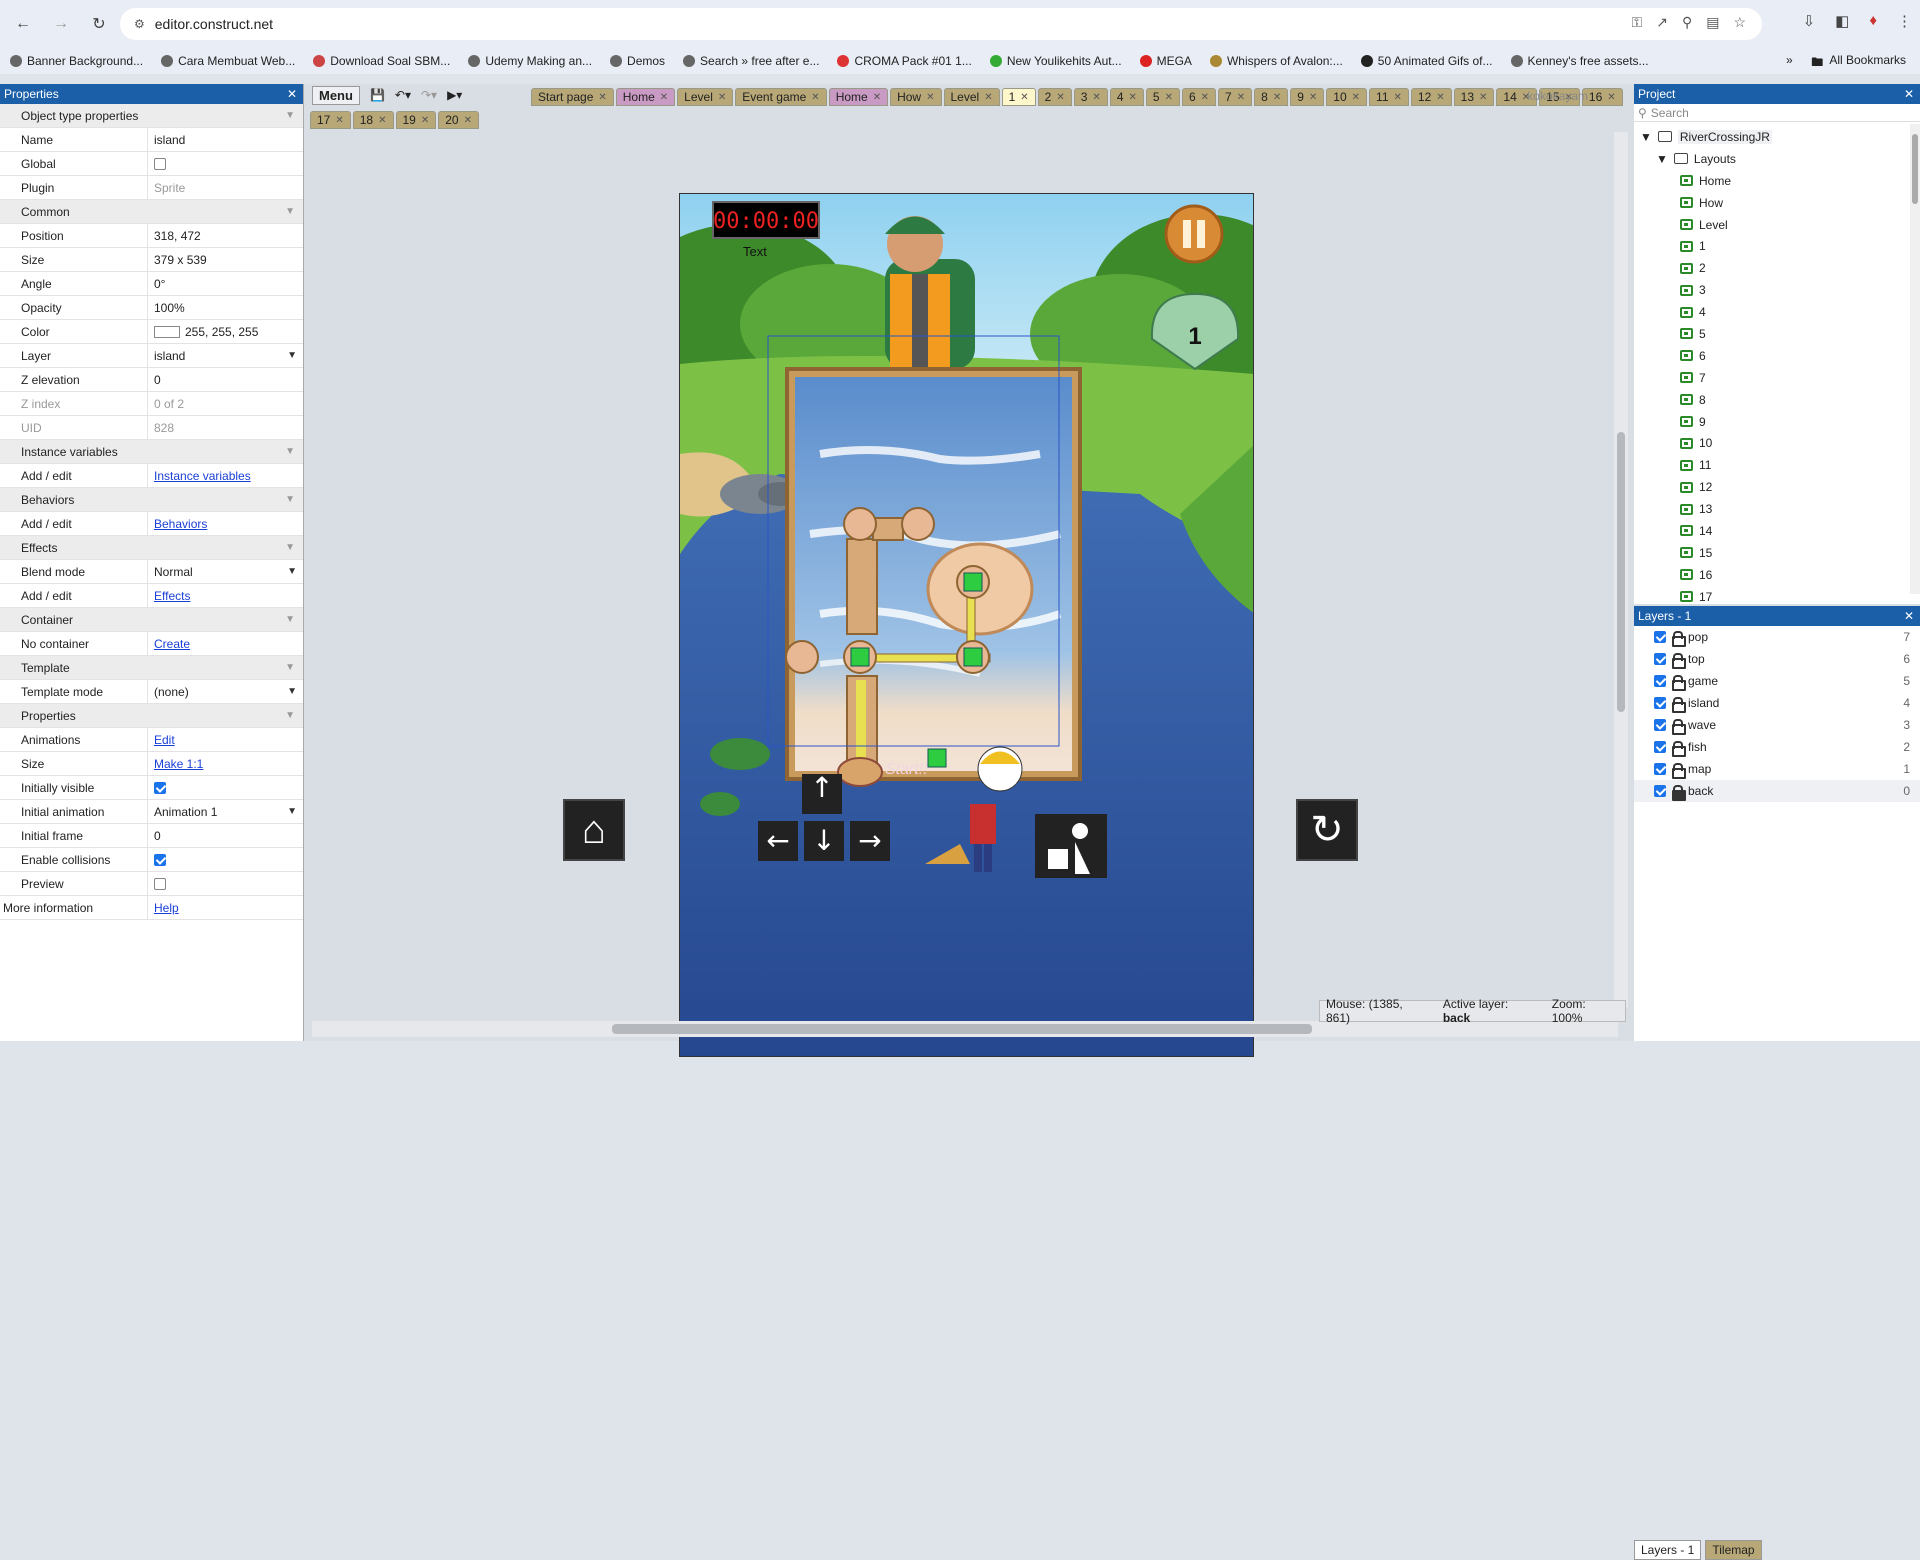 The image size is (1920, 1560). Describe the element at coordinates (1777, 422) in the screenshot. I see `tree-item-layout: 9` at that location.